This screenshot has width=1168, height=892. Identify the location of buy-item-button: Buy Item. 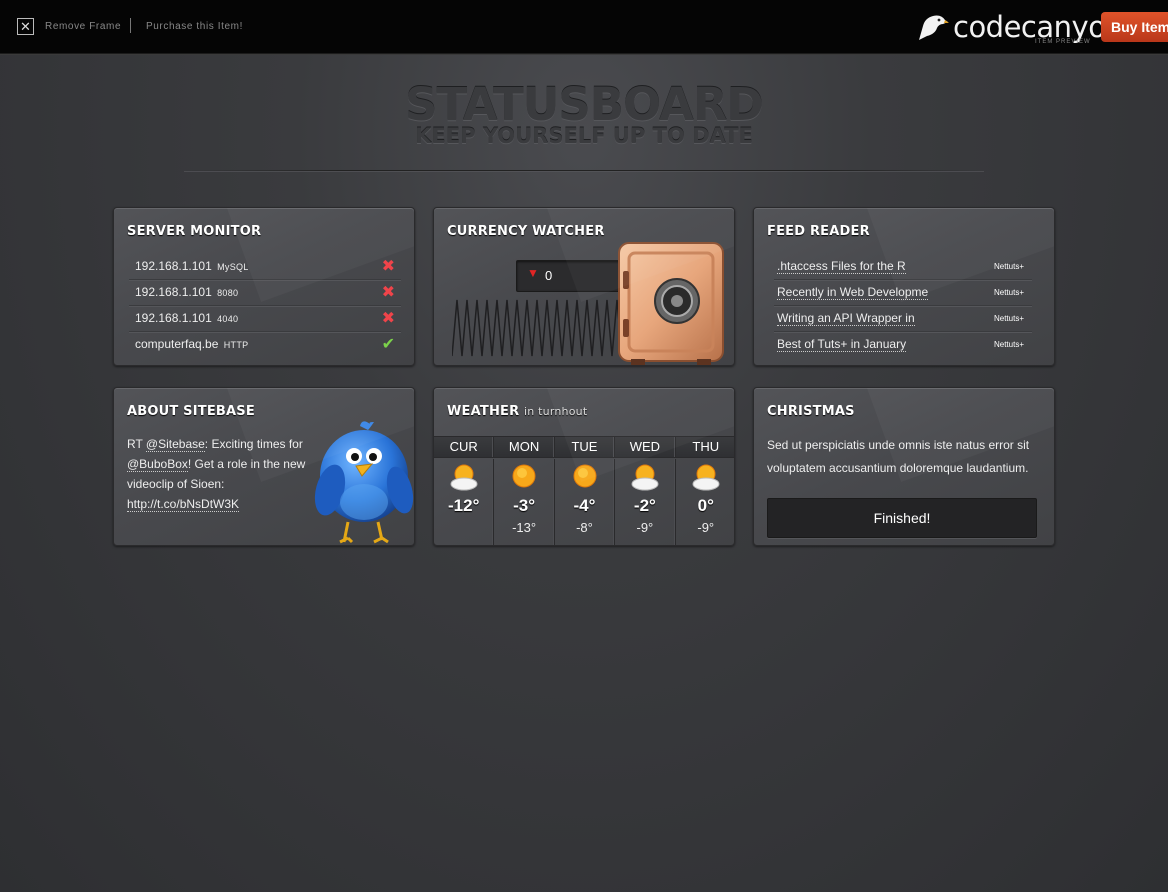
(1134, 27).